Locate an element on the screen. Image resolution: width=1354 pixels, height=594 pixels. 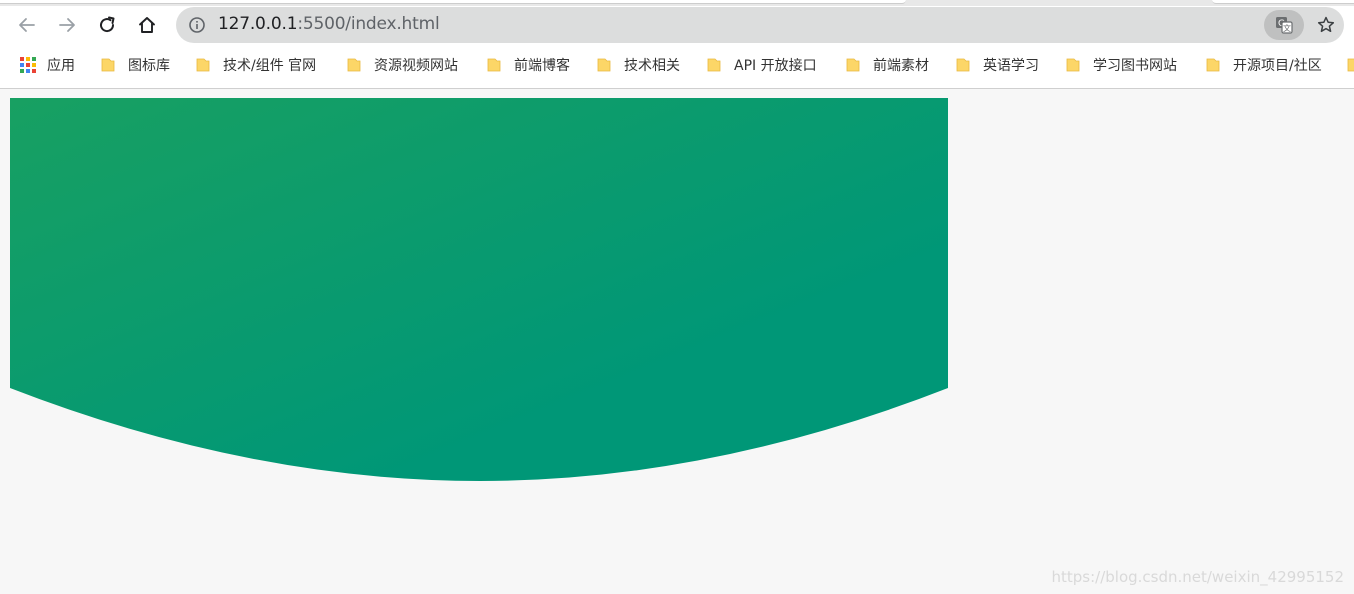
toolbar: 127.0.0.1:5500/index.html G 文 is located at coordinates (677, 25).